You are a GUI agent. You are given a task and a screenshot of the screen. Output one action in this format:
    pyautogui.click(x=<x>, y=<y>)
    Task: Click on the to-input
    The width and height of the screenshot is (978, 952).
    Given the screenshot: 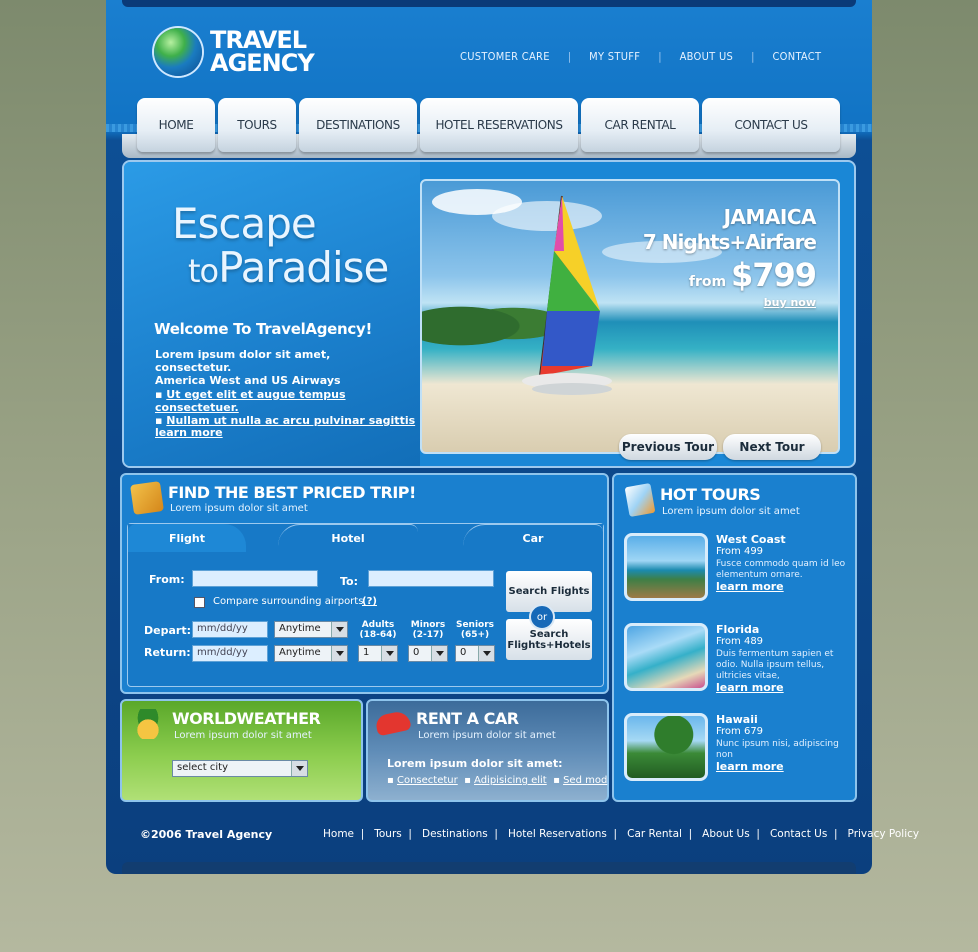 What is the action you would take?
    pyautogui.click(x=431, y=578)
    